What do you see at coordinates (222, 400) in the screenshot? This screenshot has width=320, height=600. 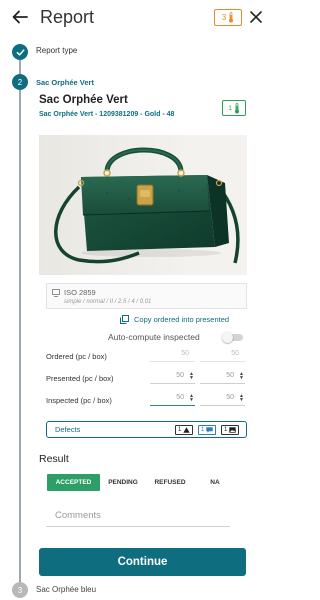 I see `inspected-box-field: 50 ▲ ▼` at bounding box center [222, 400].